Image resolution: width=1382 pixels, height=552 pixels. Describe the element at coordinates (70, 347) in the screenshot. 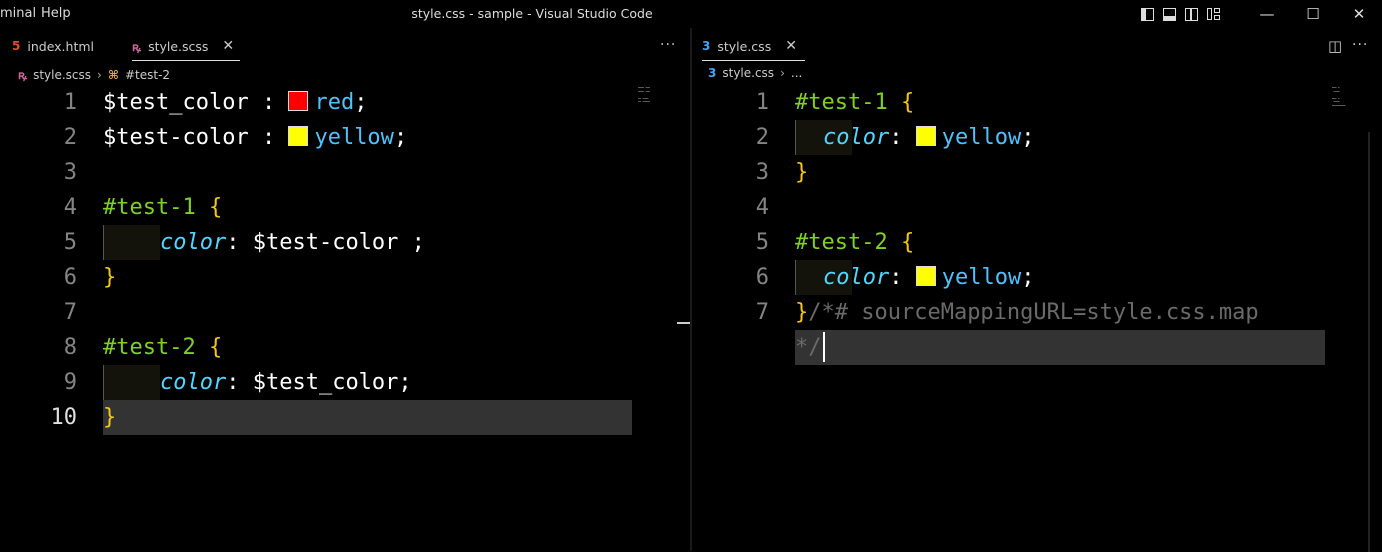

I see `line-number: 8` at that location.